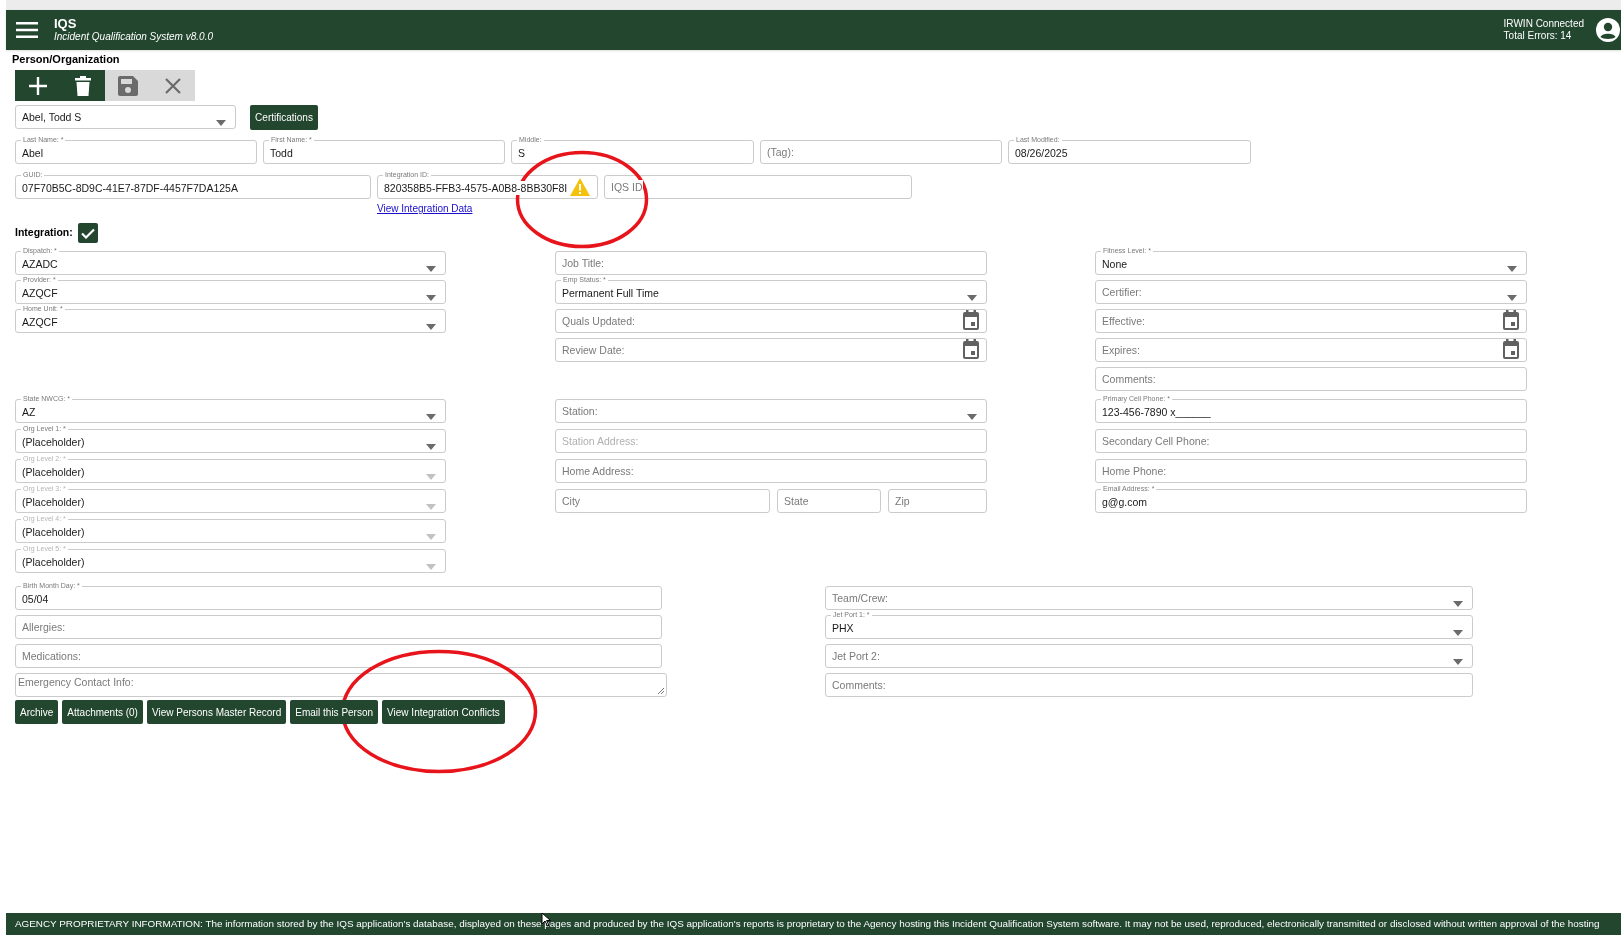  What do you see at coordinates (580, 187) in the screenshot?
I see `warning-icon` at bounding box center [580, 187].